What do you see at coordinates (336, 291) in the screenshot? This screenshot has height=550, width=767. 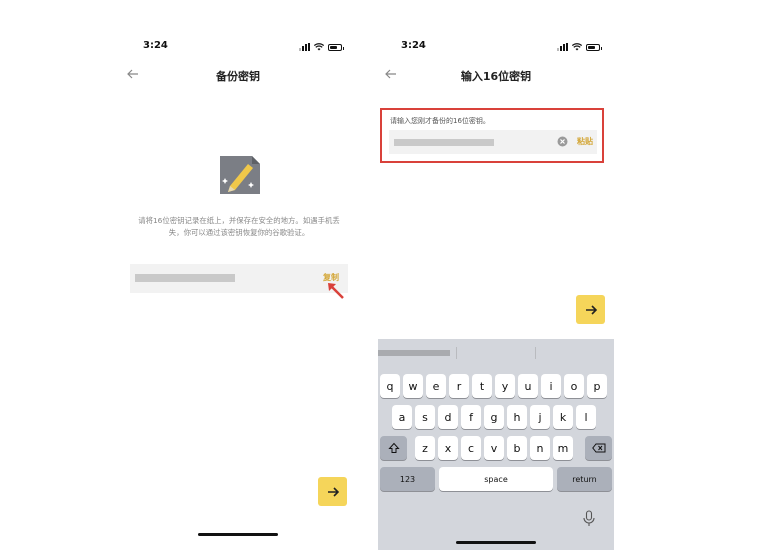 I see `red-pointer-arrow-icon` at bounding box center [336, 291].